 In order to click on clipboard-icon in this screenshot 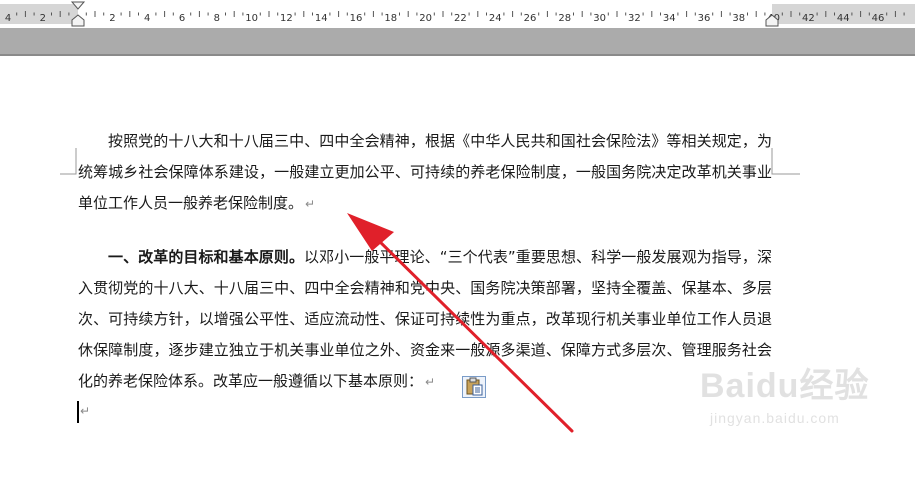, I will do `click(474, 386)`.